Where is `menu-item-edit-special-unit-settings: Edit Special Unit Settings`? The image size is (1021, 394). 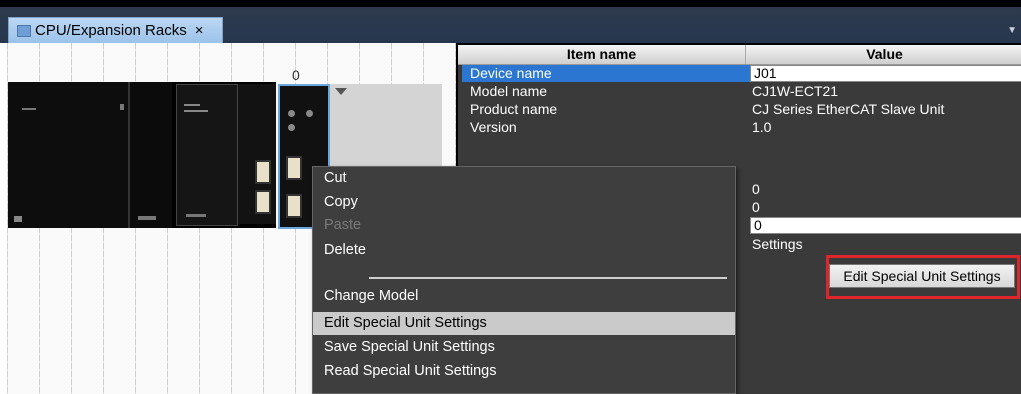 menu-item-edit-special-unit-settings: Edit Special Unit Settings is located at coordinates (524, 323).